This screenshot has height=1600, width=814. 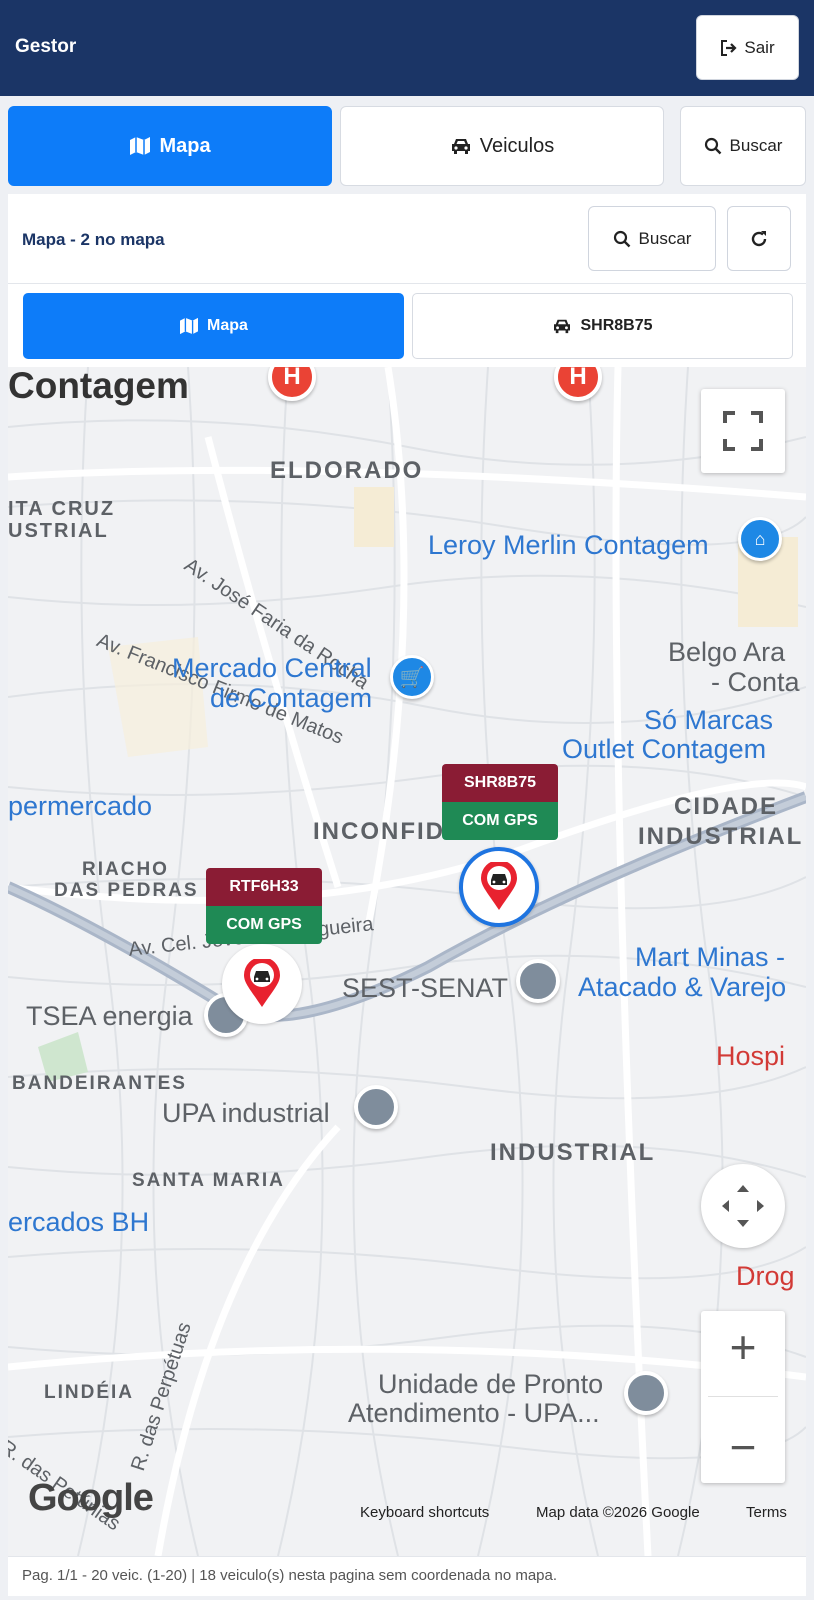 I want to click on tab-veiculos: Veiculos, so click(x=502, y=146).